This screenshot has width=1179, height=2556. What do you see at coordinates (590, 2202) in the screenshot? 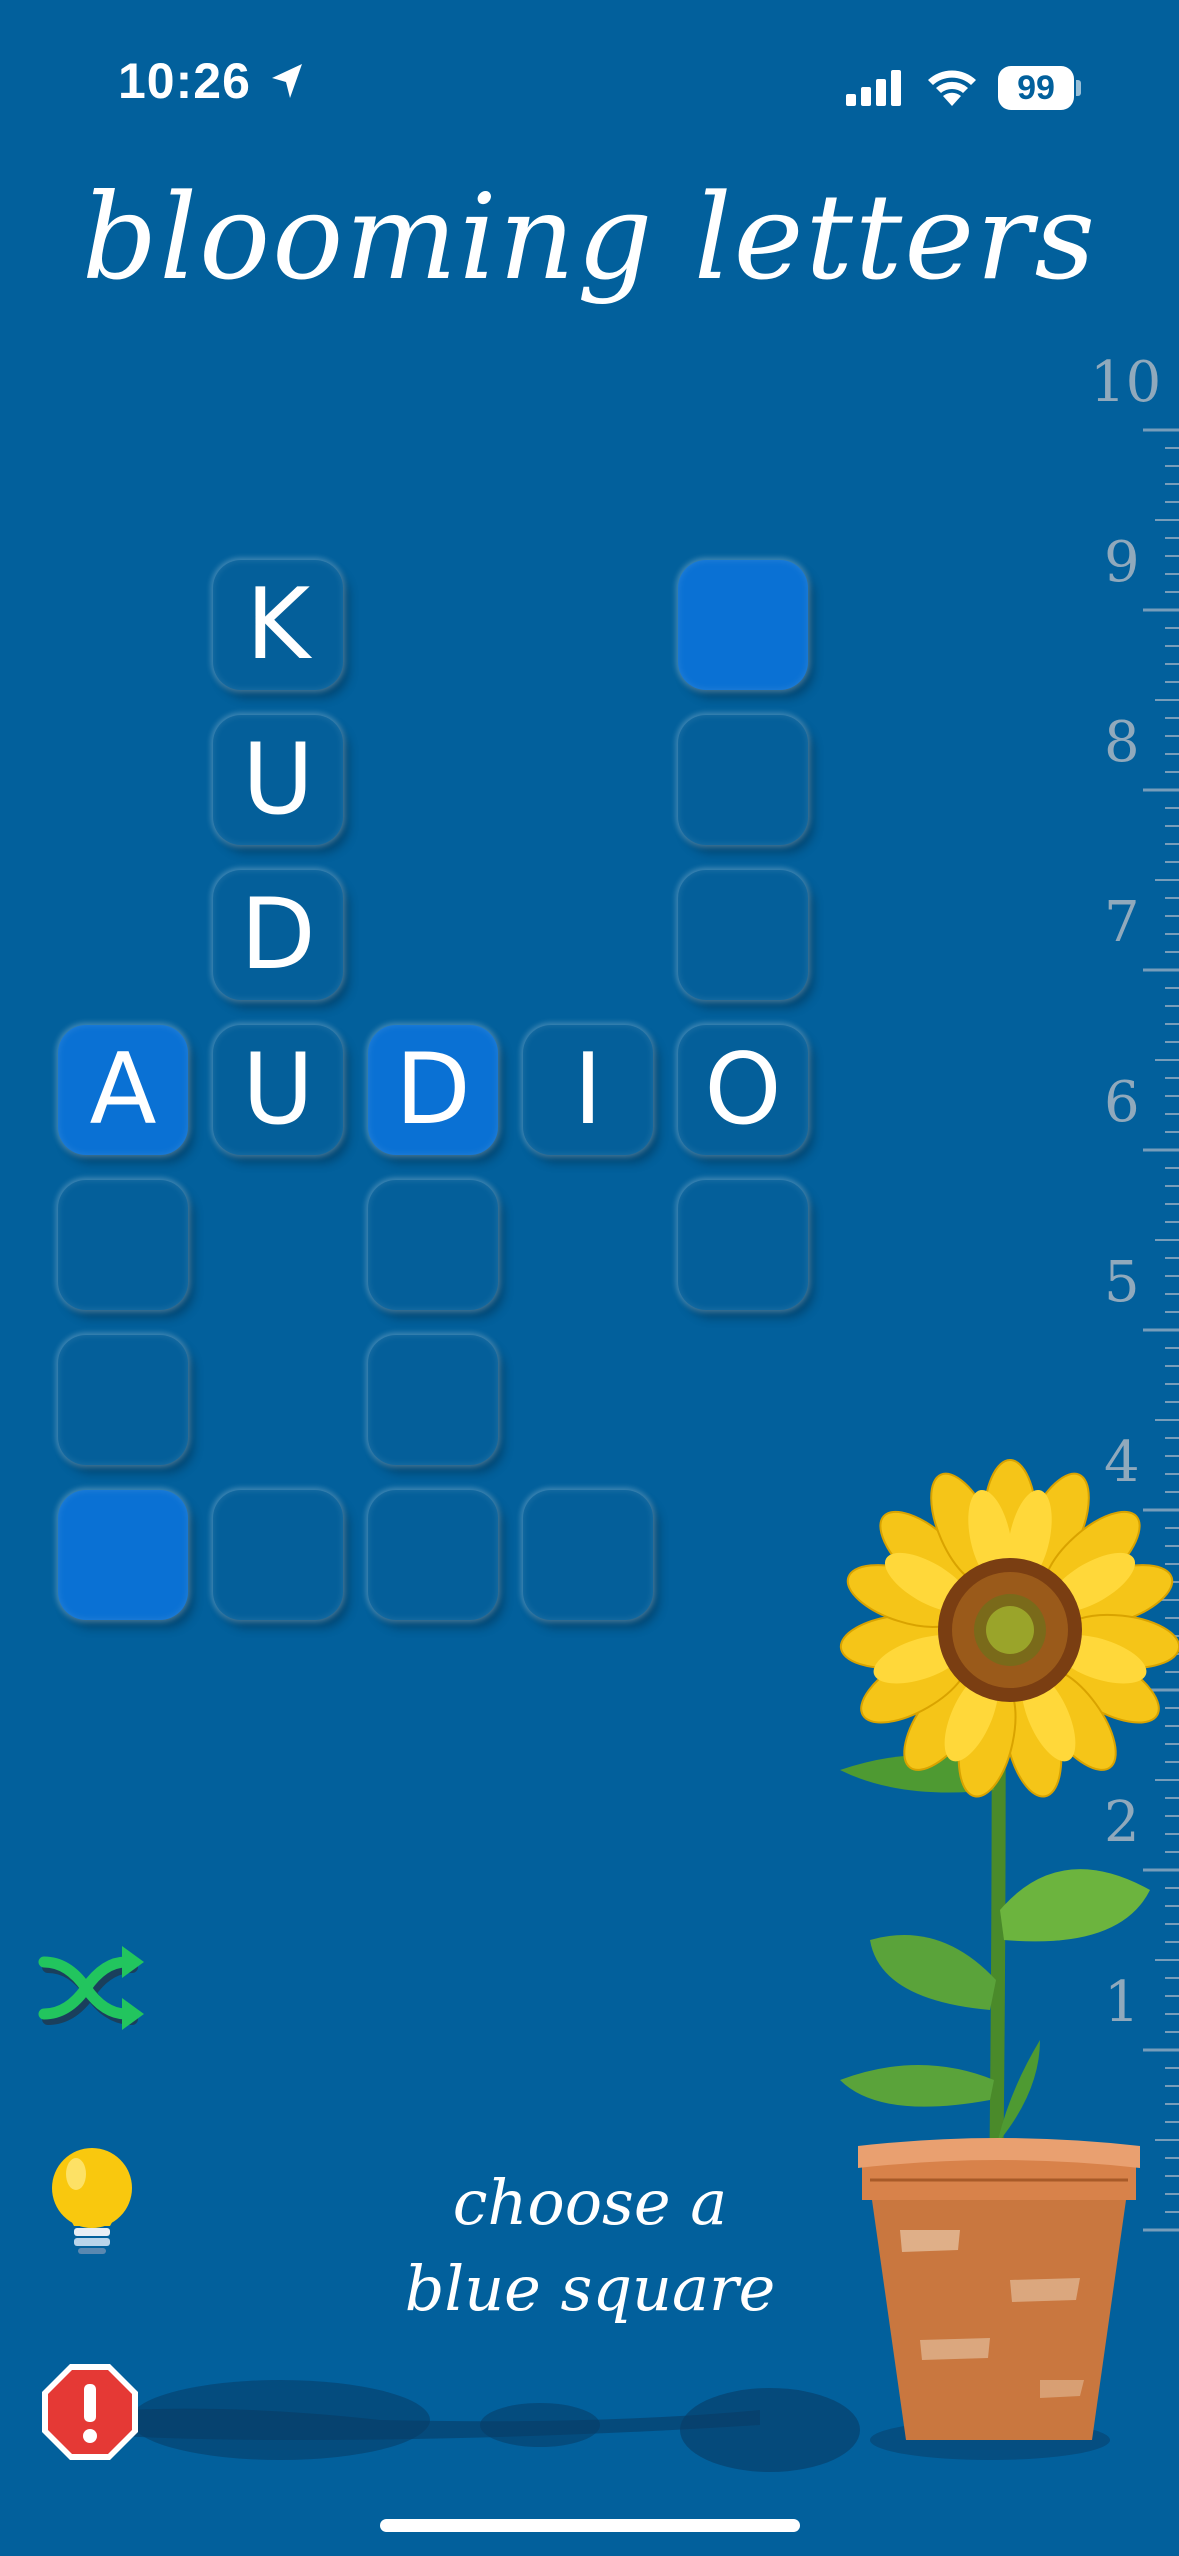
I see `instruction-line-1: choose a` at bounding box center [590, 2202].